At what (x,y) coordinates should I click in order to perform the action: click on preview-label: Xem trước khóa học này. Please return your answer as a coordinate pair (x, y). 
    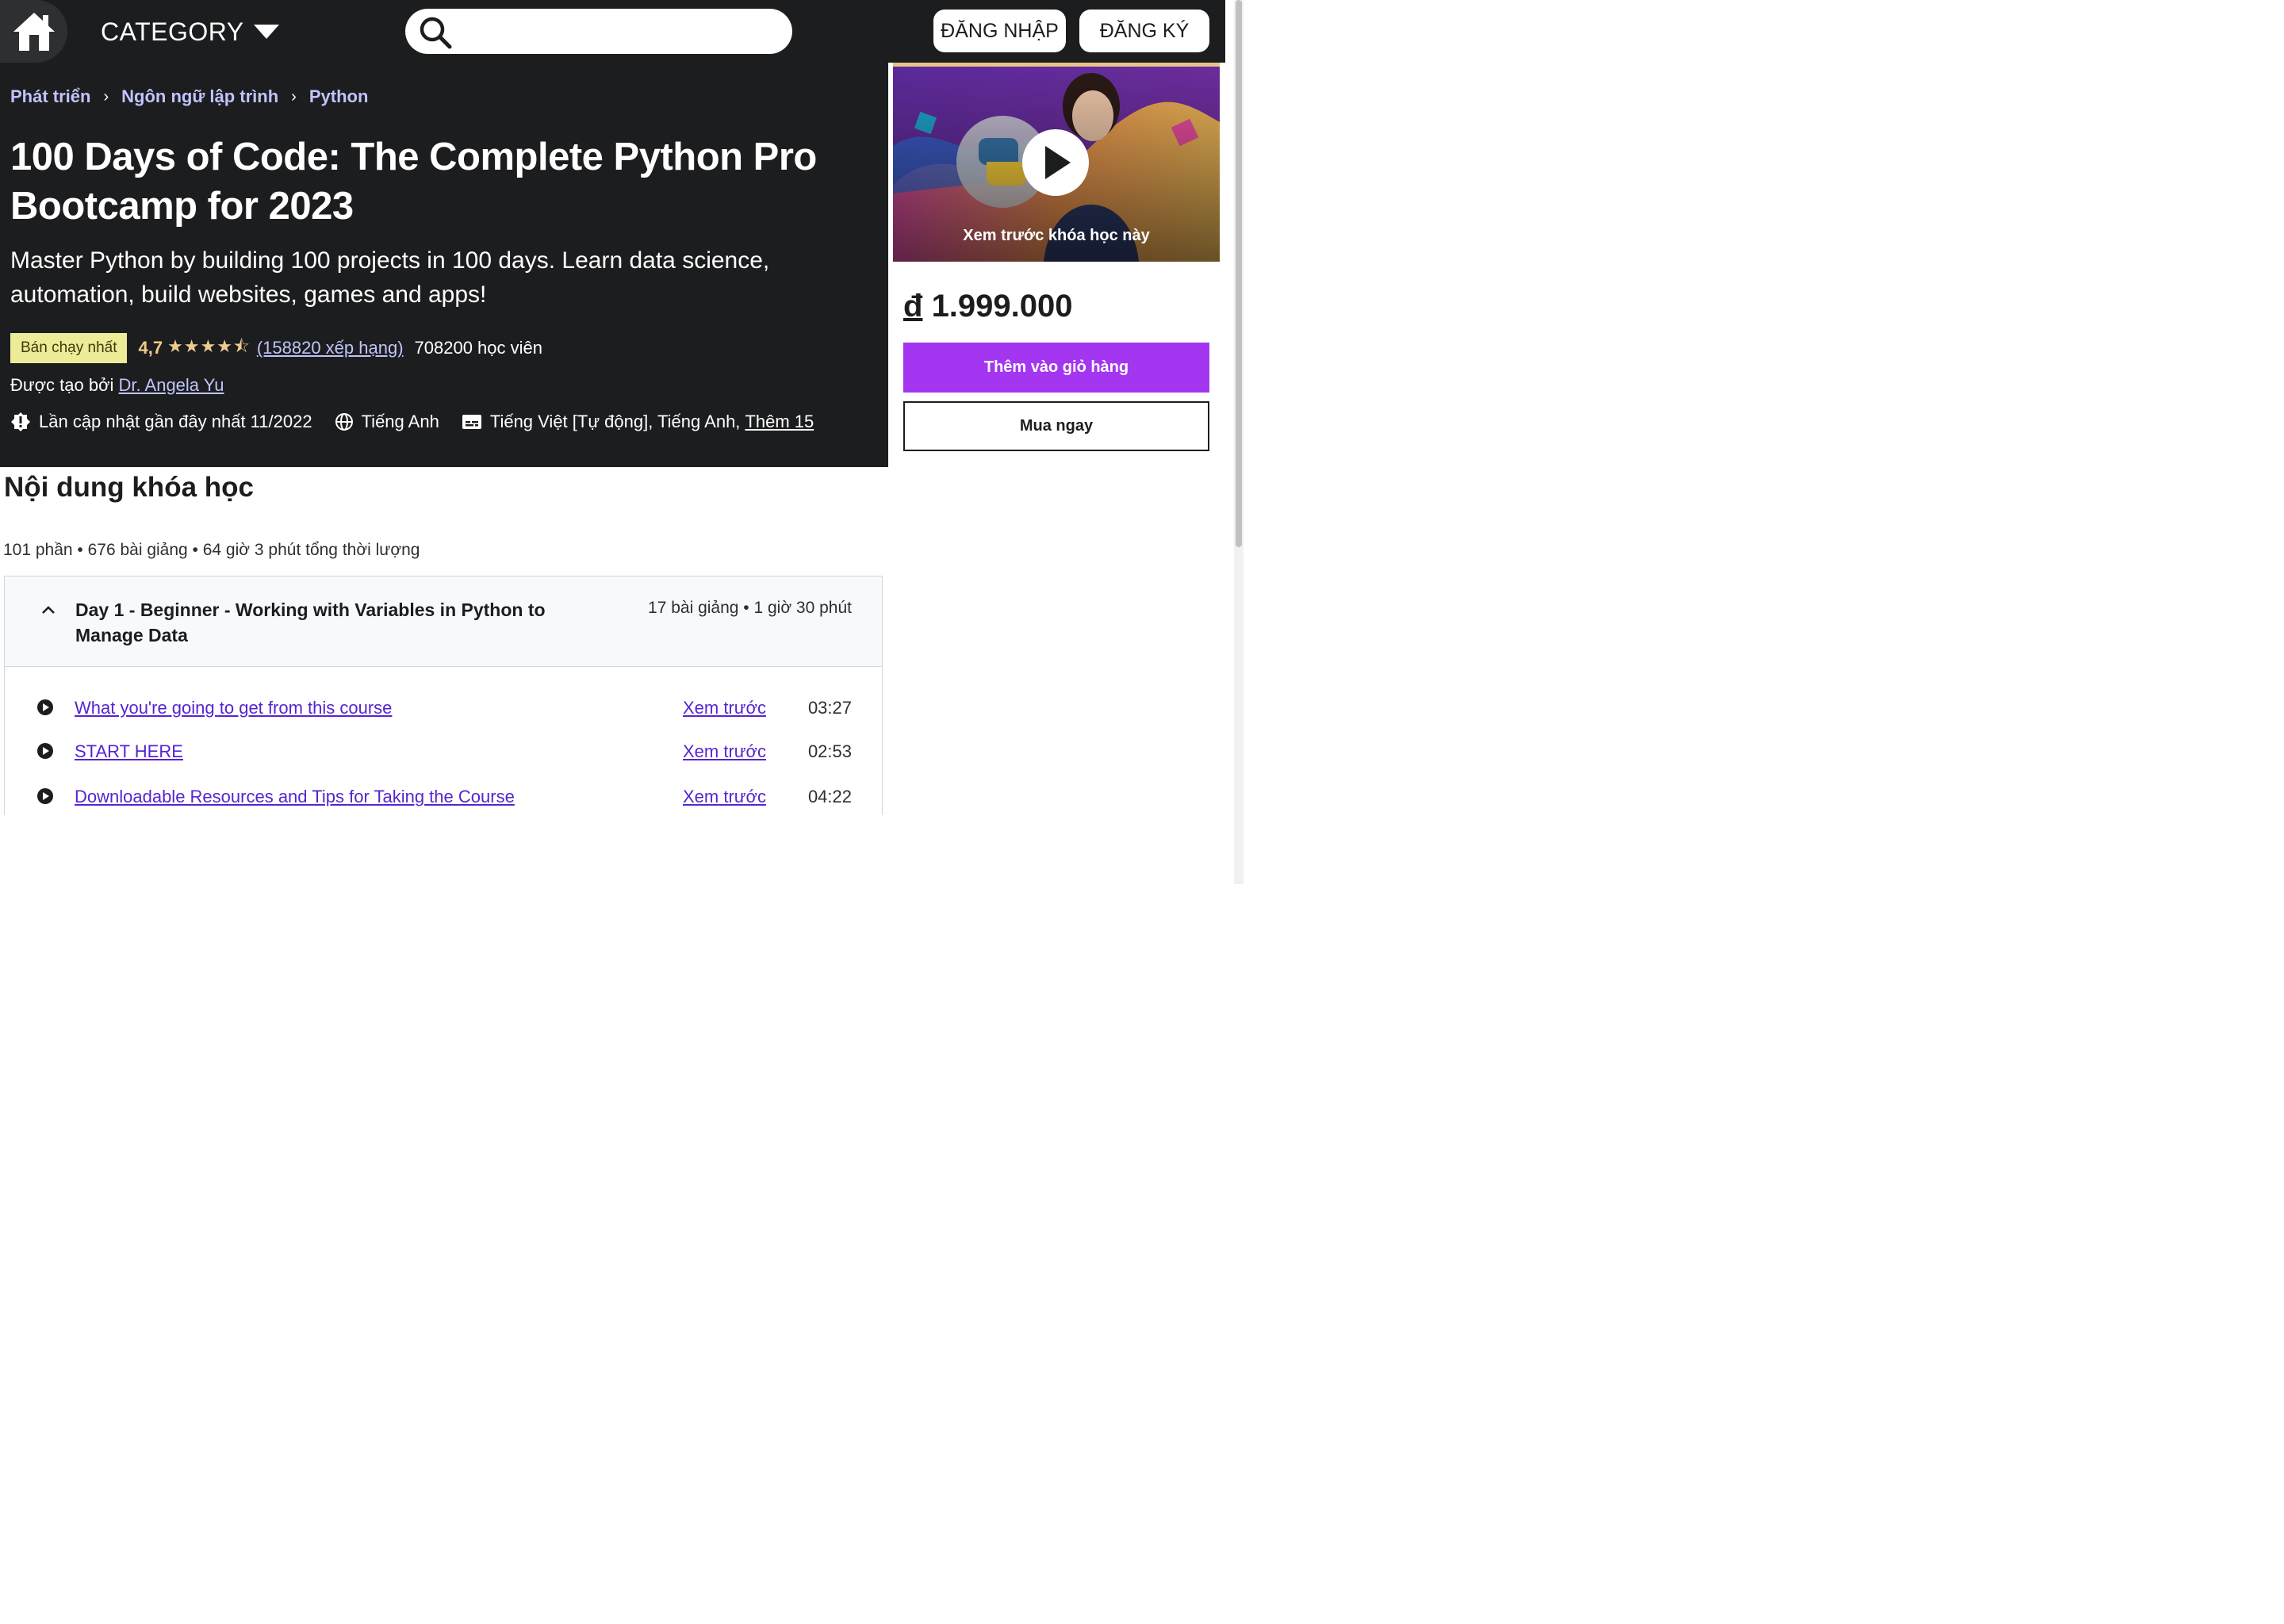
    Looking at the image, I should click on (1056, 236).